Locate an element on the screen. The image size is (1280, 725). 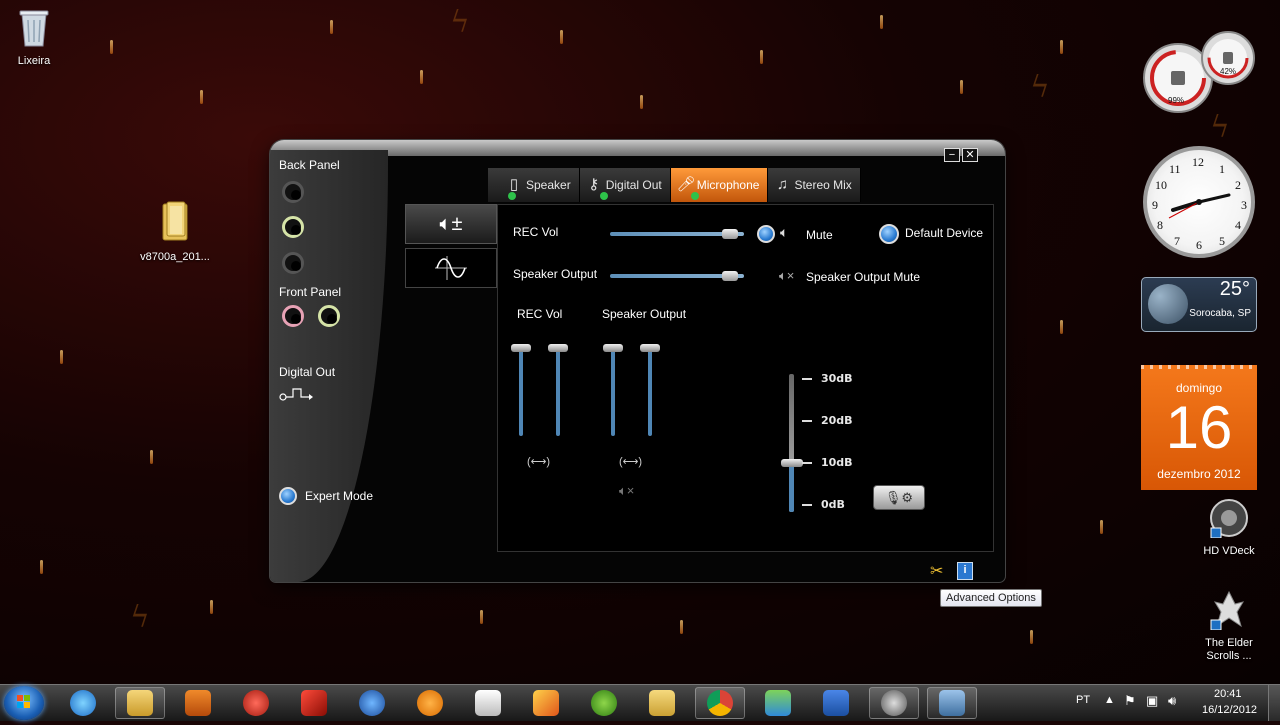
clock-time: 20:41 is located at coordinates (1228, 694).